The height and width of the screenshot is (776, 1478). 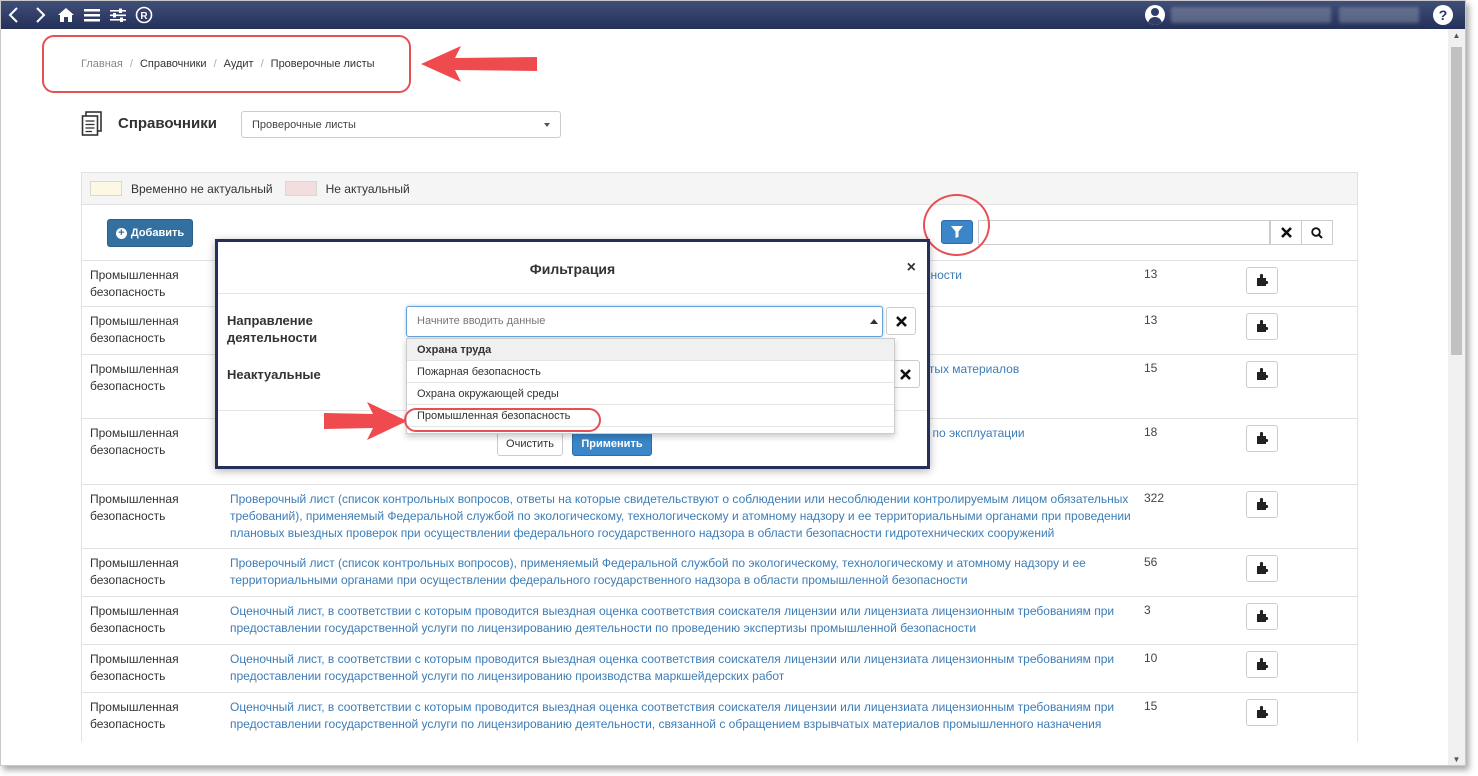 What do you see at coordinates (102, 64) in the screenshot?
I see `breadcrumb-home: Главная` at bounding box center [102, 64].